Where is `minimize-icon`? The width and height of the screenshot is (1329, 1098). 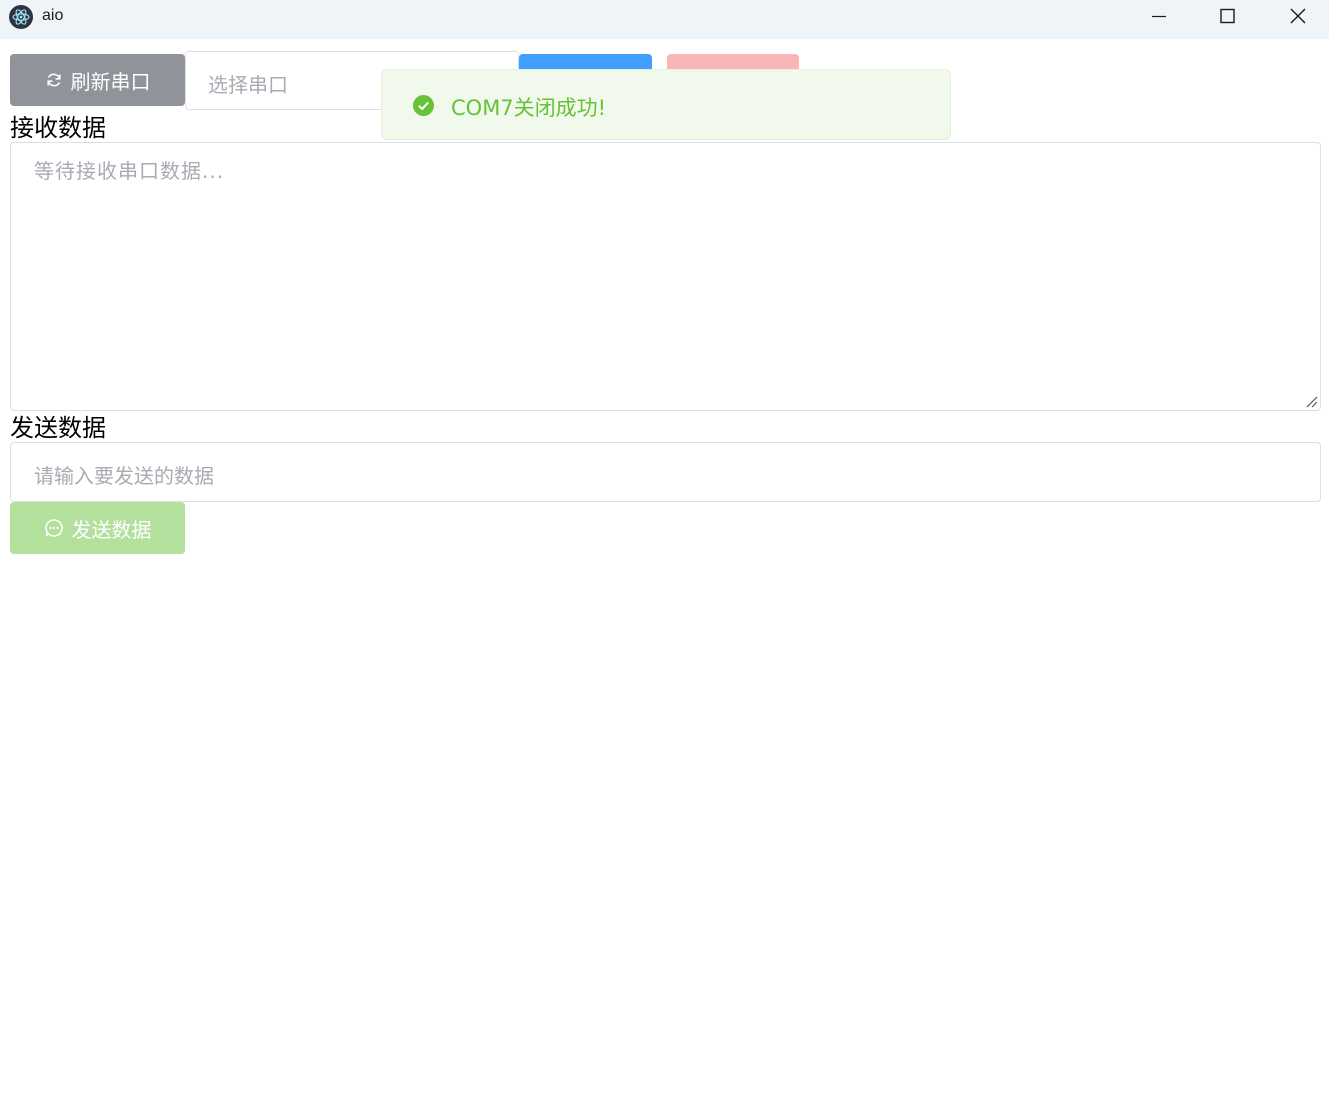 minimize-icon is located at coordinates (1159, 16).